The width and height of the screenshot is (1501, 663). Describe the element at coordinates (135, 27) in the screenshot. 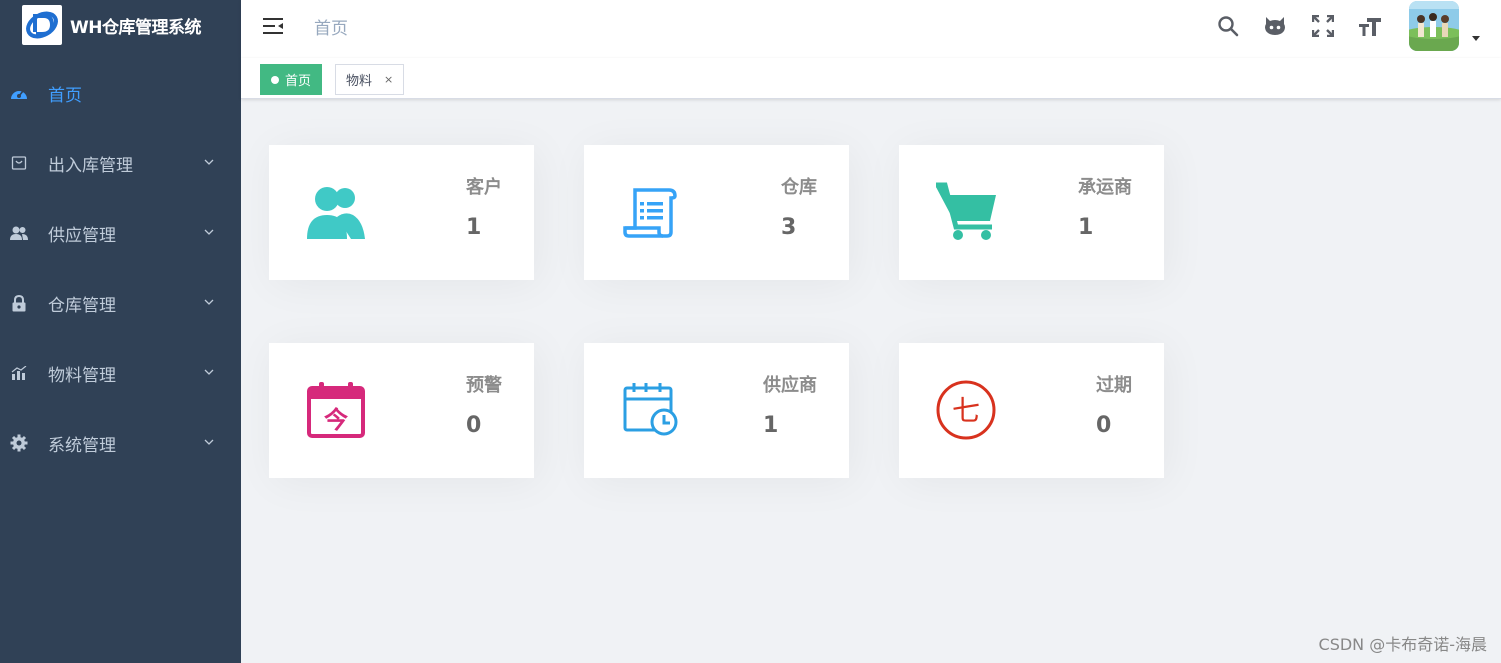

I see `app-title: WH仓库管理系统` at that location.